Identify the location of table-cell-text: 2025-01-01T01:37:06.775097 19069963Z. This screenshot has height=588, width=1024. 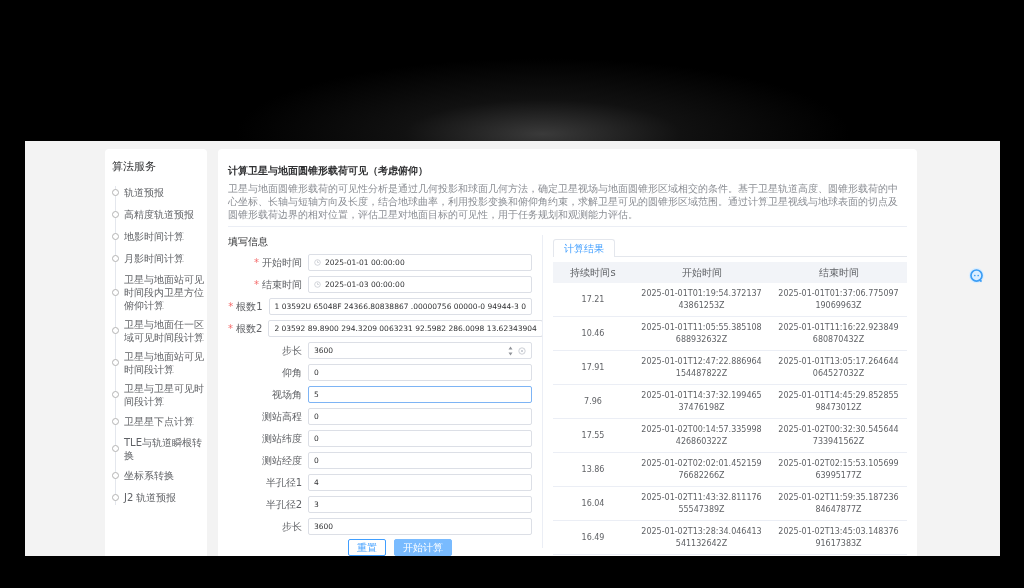
(838, 299).